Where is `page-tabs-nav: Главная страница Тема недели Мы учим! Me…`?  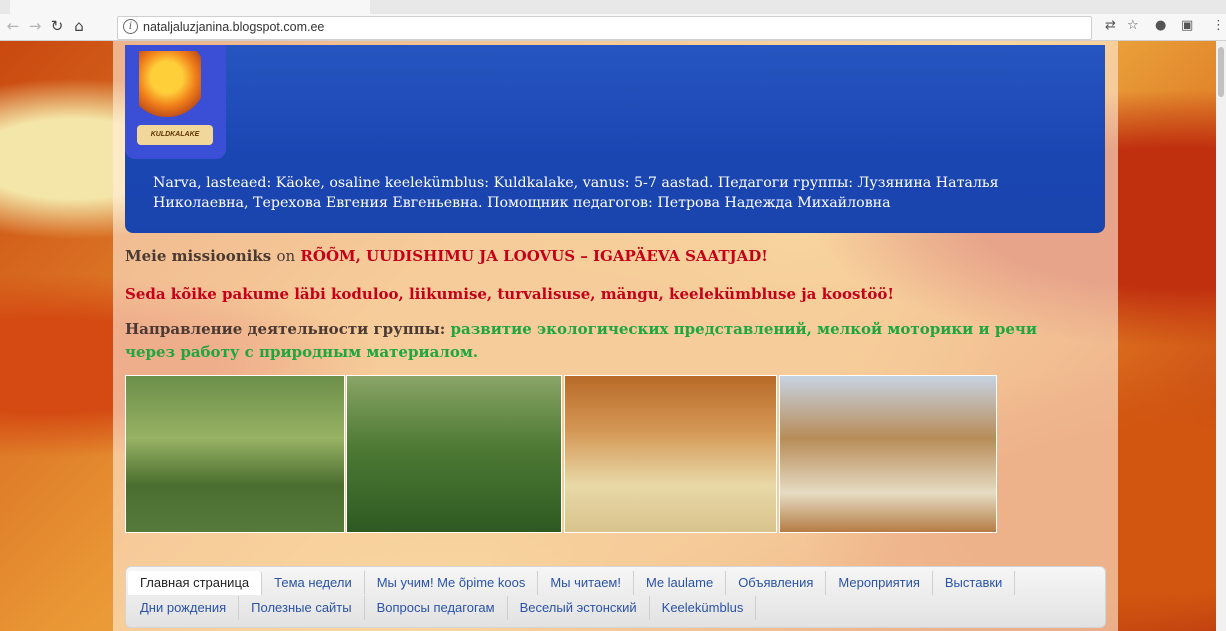 page-tabs-nav: Главная страница Тема недели Мы учим! Me… is located at coordinates (615, 597).